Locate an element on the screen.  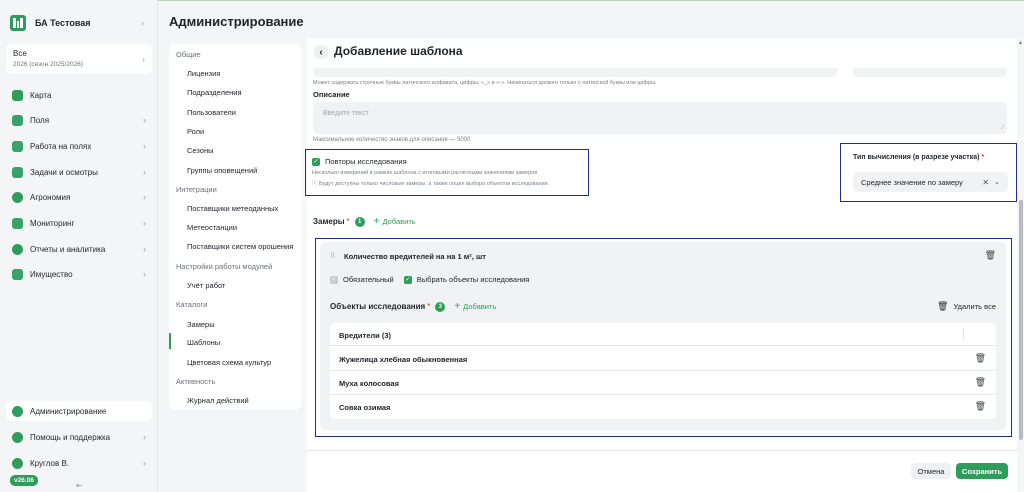
code-input is located at coordinates (575, 72).